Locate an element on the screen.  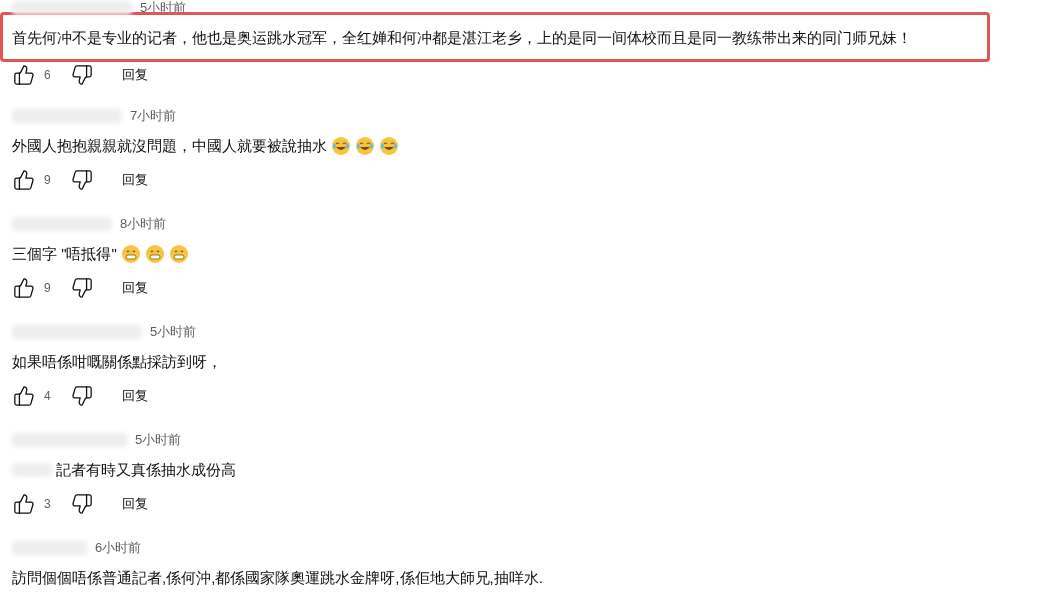
comment-text: 訪問個個唔係普通記者,係何沖,都係國家隊奧運跳水金牌呀,係佢地大師兄,抽咩水. is located at coordinates (277, 577).